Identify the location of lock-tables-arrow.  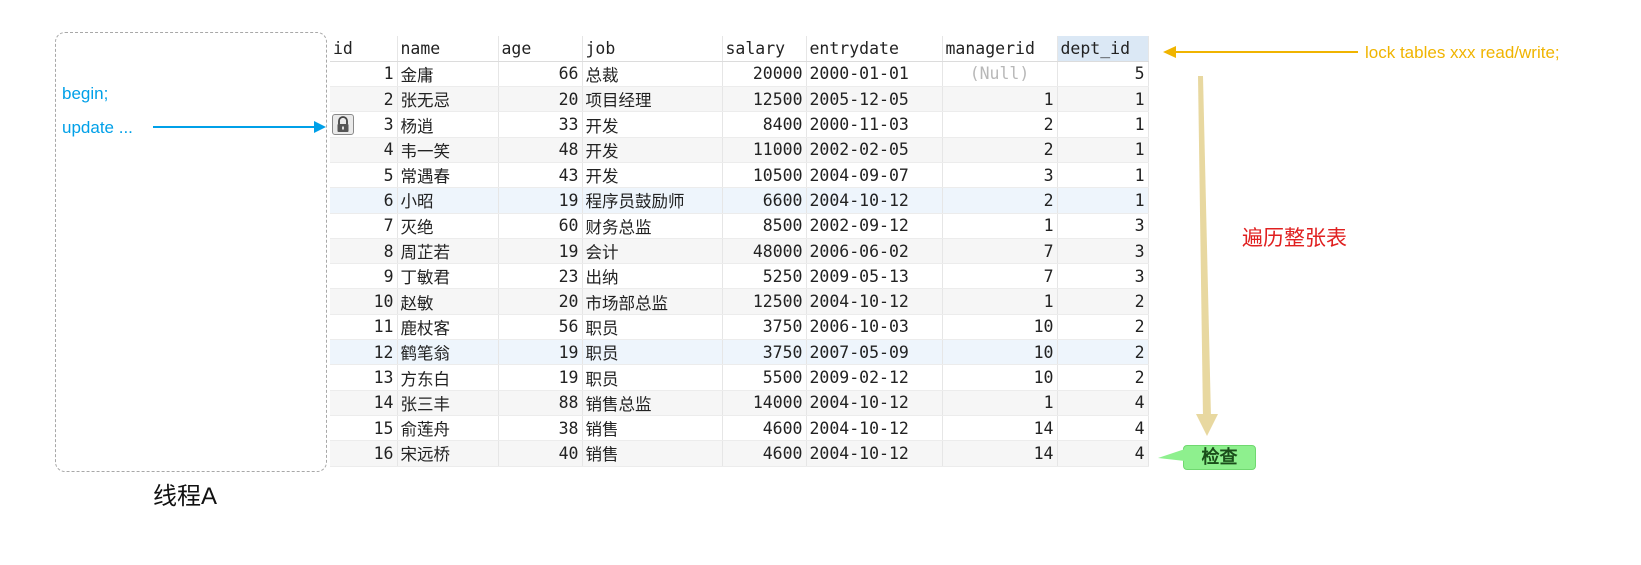
(1260, 52).